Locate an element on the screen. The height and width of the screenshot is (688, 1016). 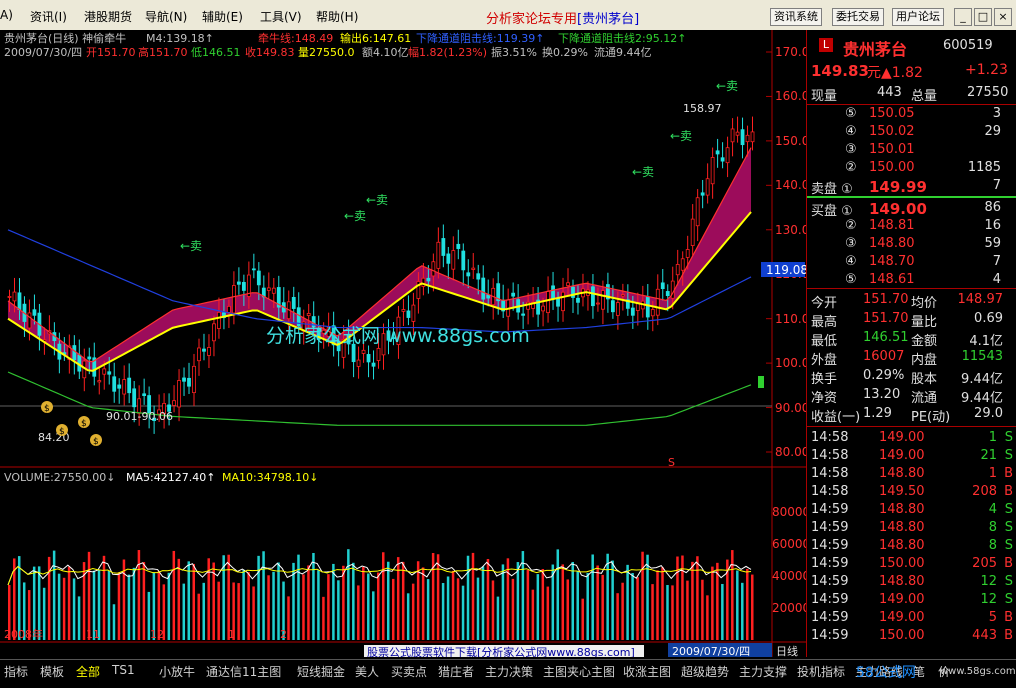
indicator-tab: TS1 is located at coordinates (123, 670).